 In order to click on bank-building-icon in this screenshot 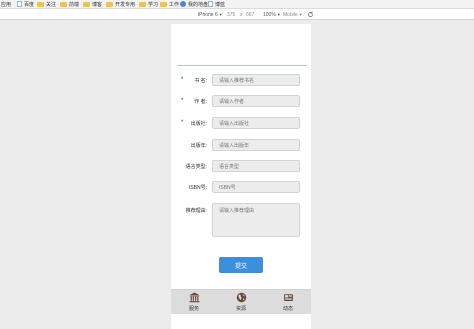, I will do `click(194, 297)`.